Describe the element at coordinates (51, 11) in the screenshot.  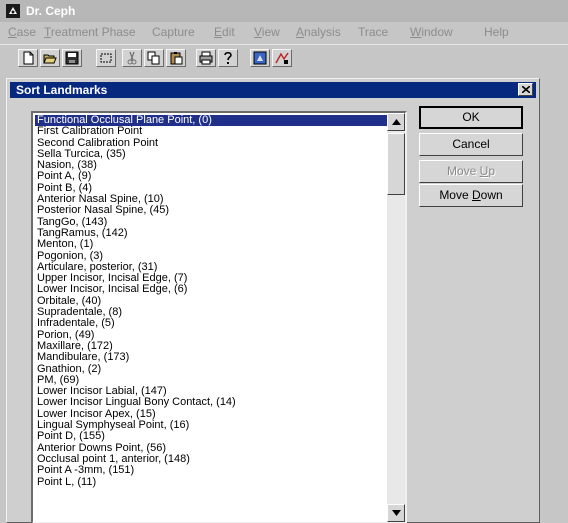
I see `app-title: Dr. Ceph` at that location.